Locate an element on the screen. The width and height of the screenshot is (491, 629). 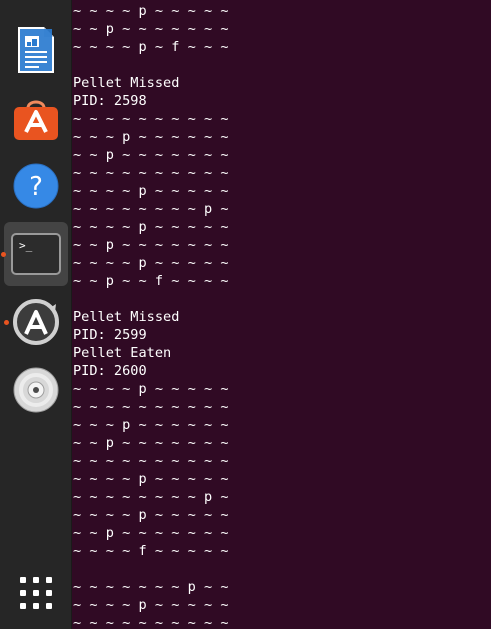
terminal-icon: >_ is located at coordinates (36, 254).